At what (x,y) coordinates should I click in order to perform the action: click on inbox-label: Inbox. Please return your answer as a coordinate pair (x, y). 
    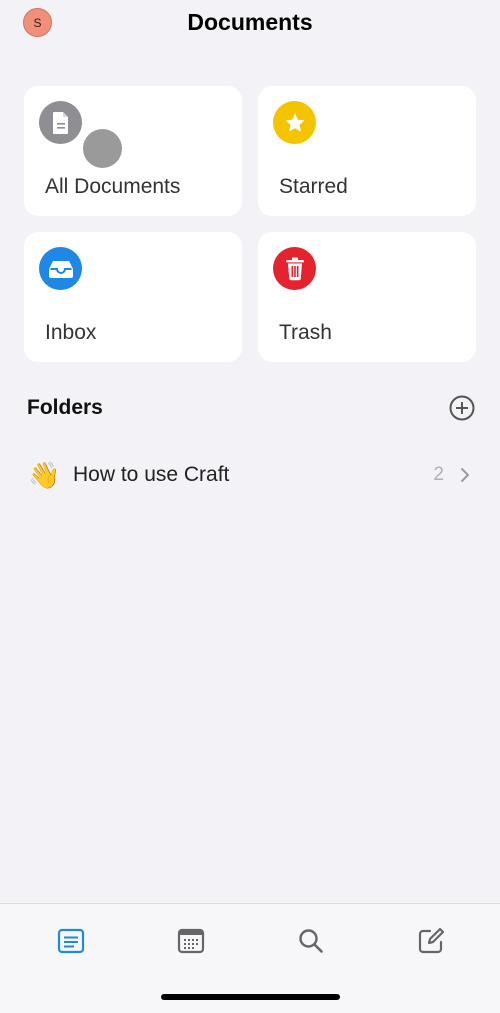
    Looking at the image, I should click on (71, 332).